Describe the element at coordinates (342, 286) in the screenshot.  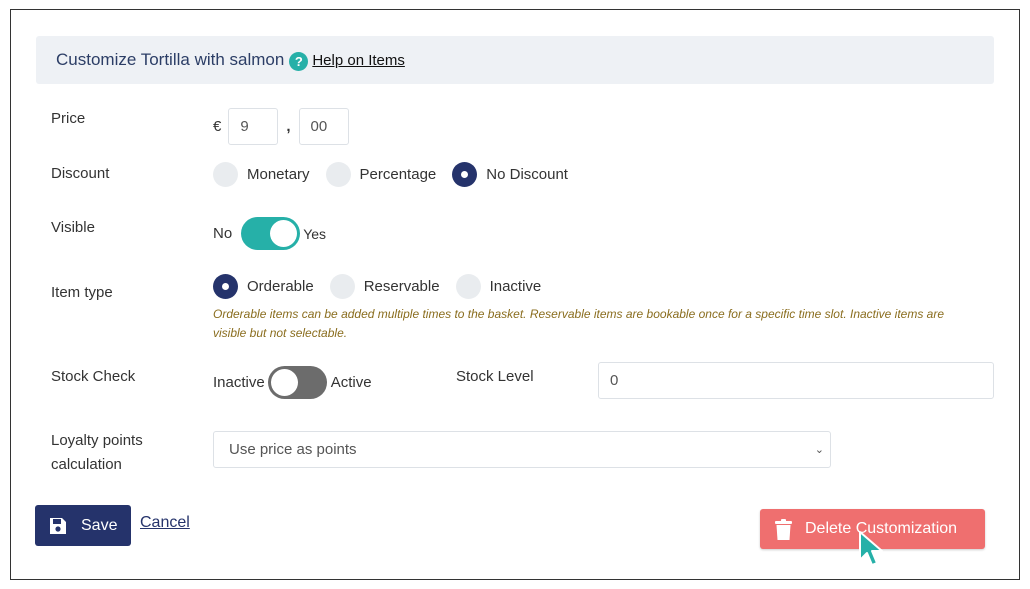
I see `item-type-reservable-radio` at that location.